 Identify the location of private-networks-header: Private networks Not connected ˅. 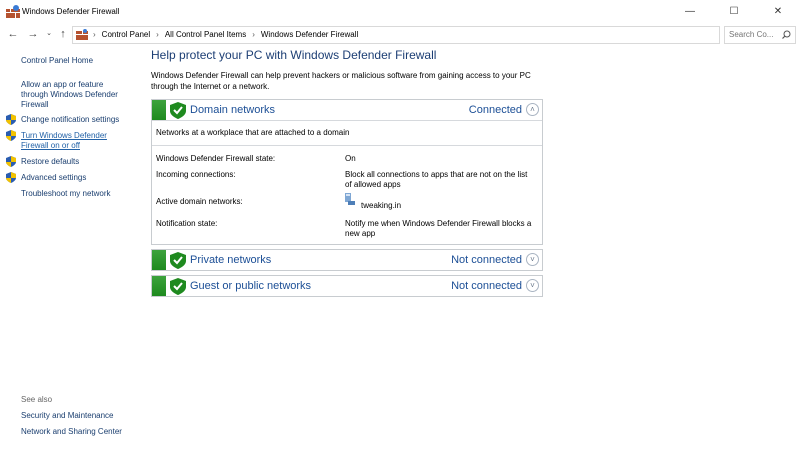
(347, 260).